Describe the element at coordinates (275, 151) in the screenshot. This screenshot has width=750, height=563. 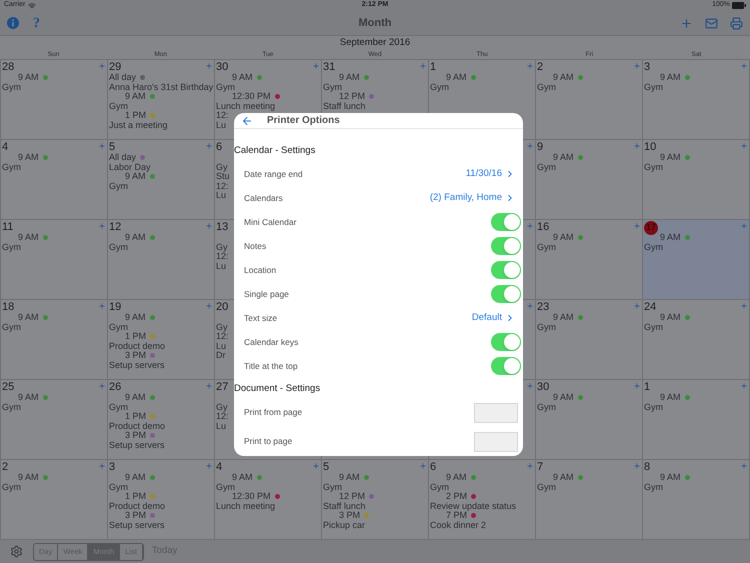
I see `section-heading: Calendar - Settings` at that location.